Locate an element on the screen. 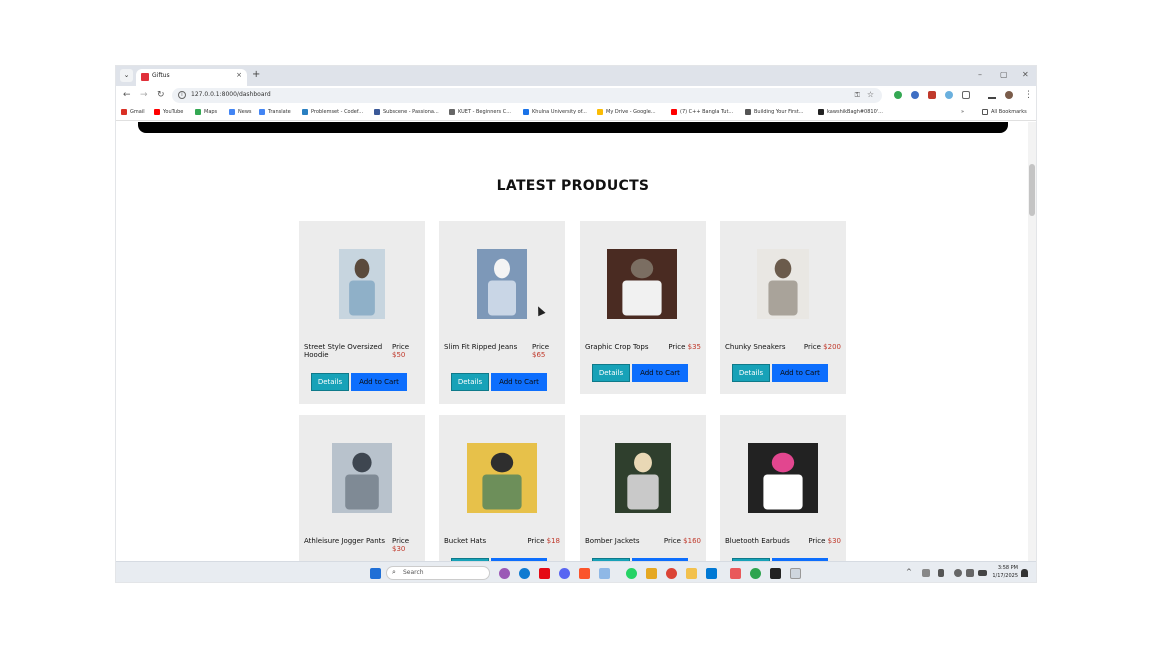 This screenshot has width=1152, height=648. clock-date: 1/17/2025 is located at coordinates (1005, 576).